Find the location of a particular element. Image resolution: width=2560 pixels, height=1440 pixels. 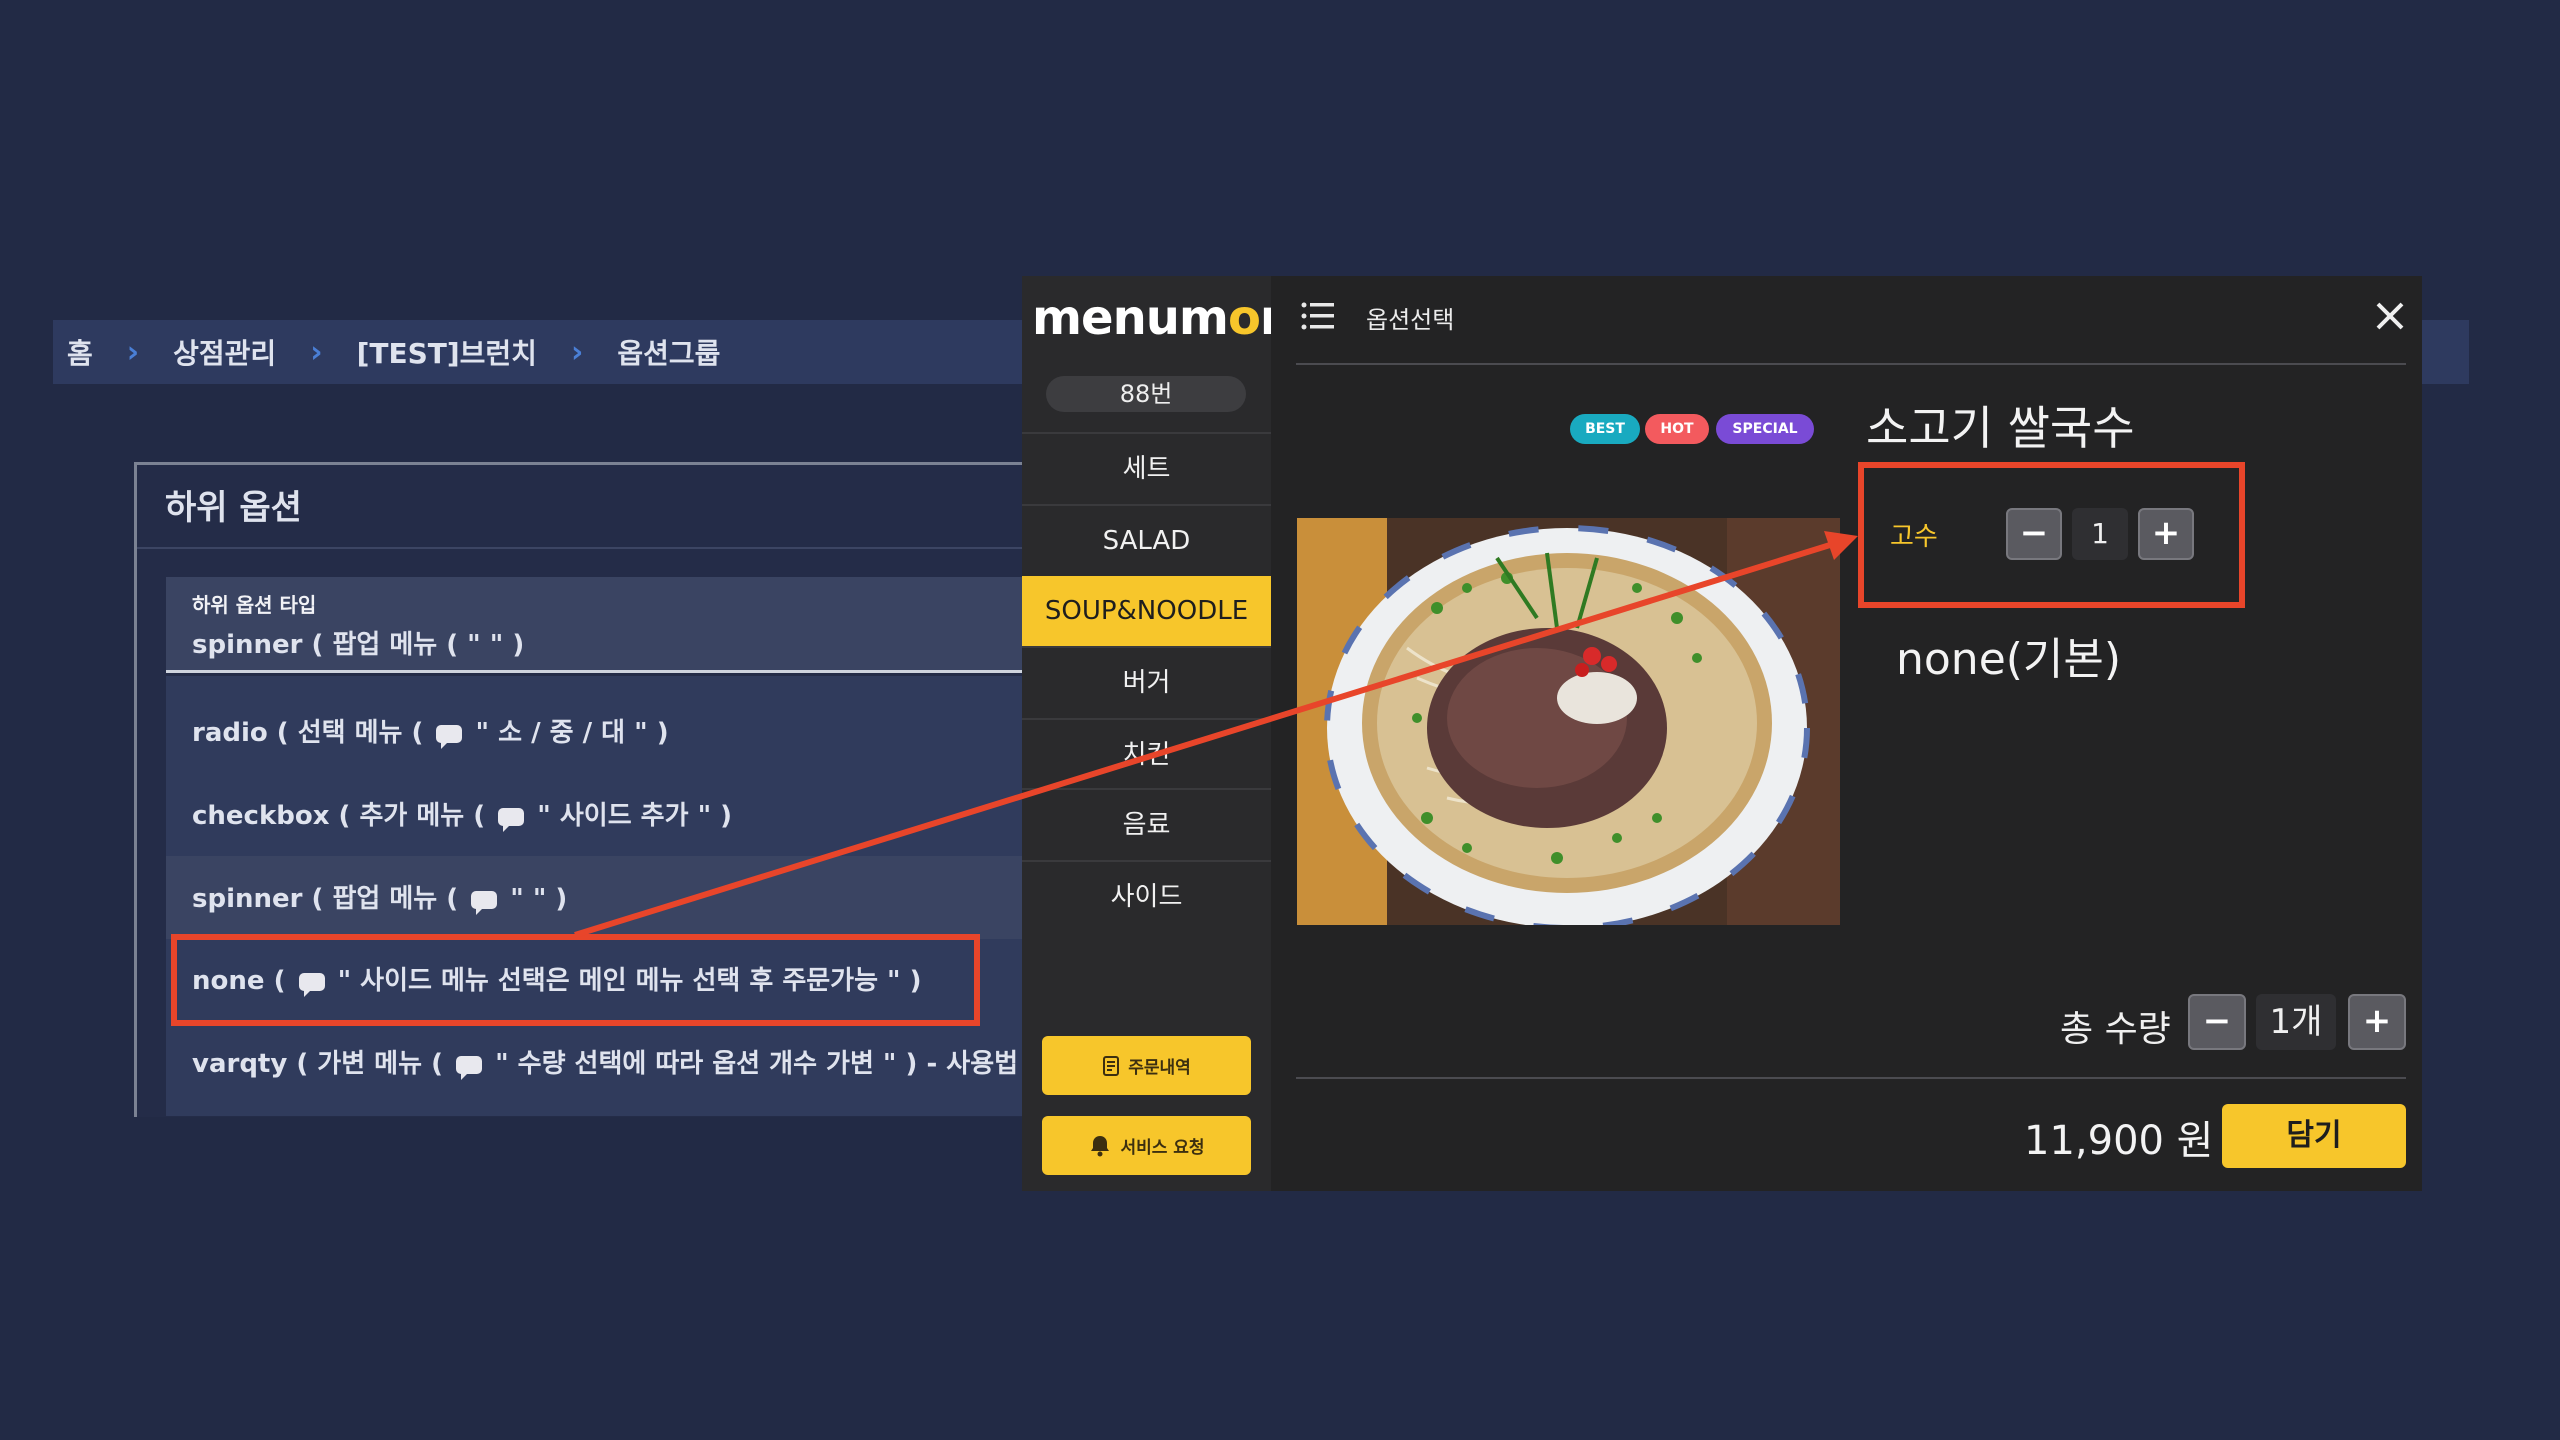

service-request-label: 서비스 요청 is located at coordinates (1162, 1148).